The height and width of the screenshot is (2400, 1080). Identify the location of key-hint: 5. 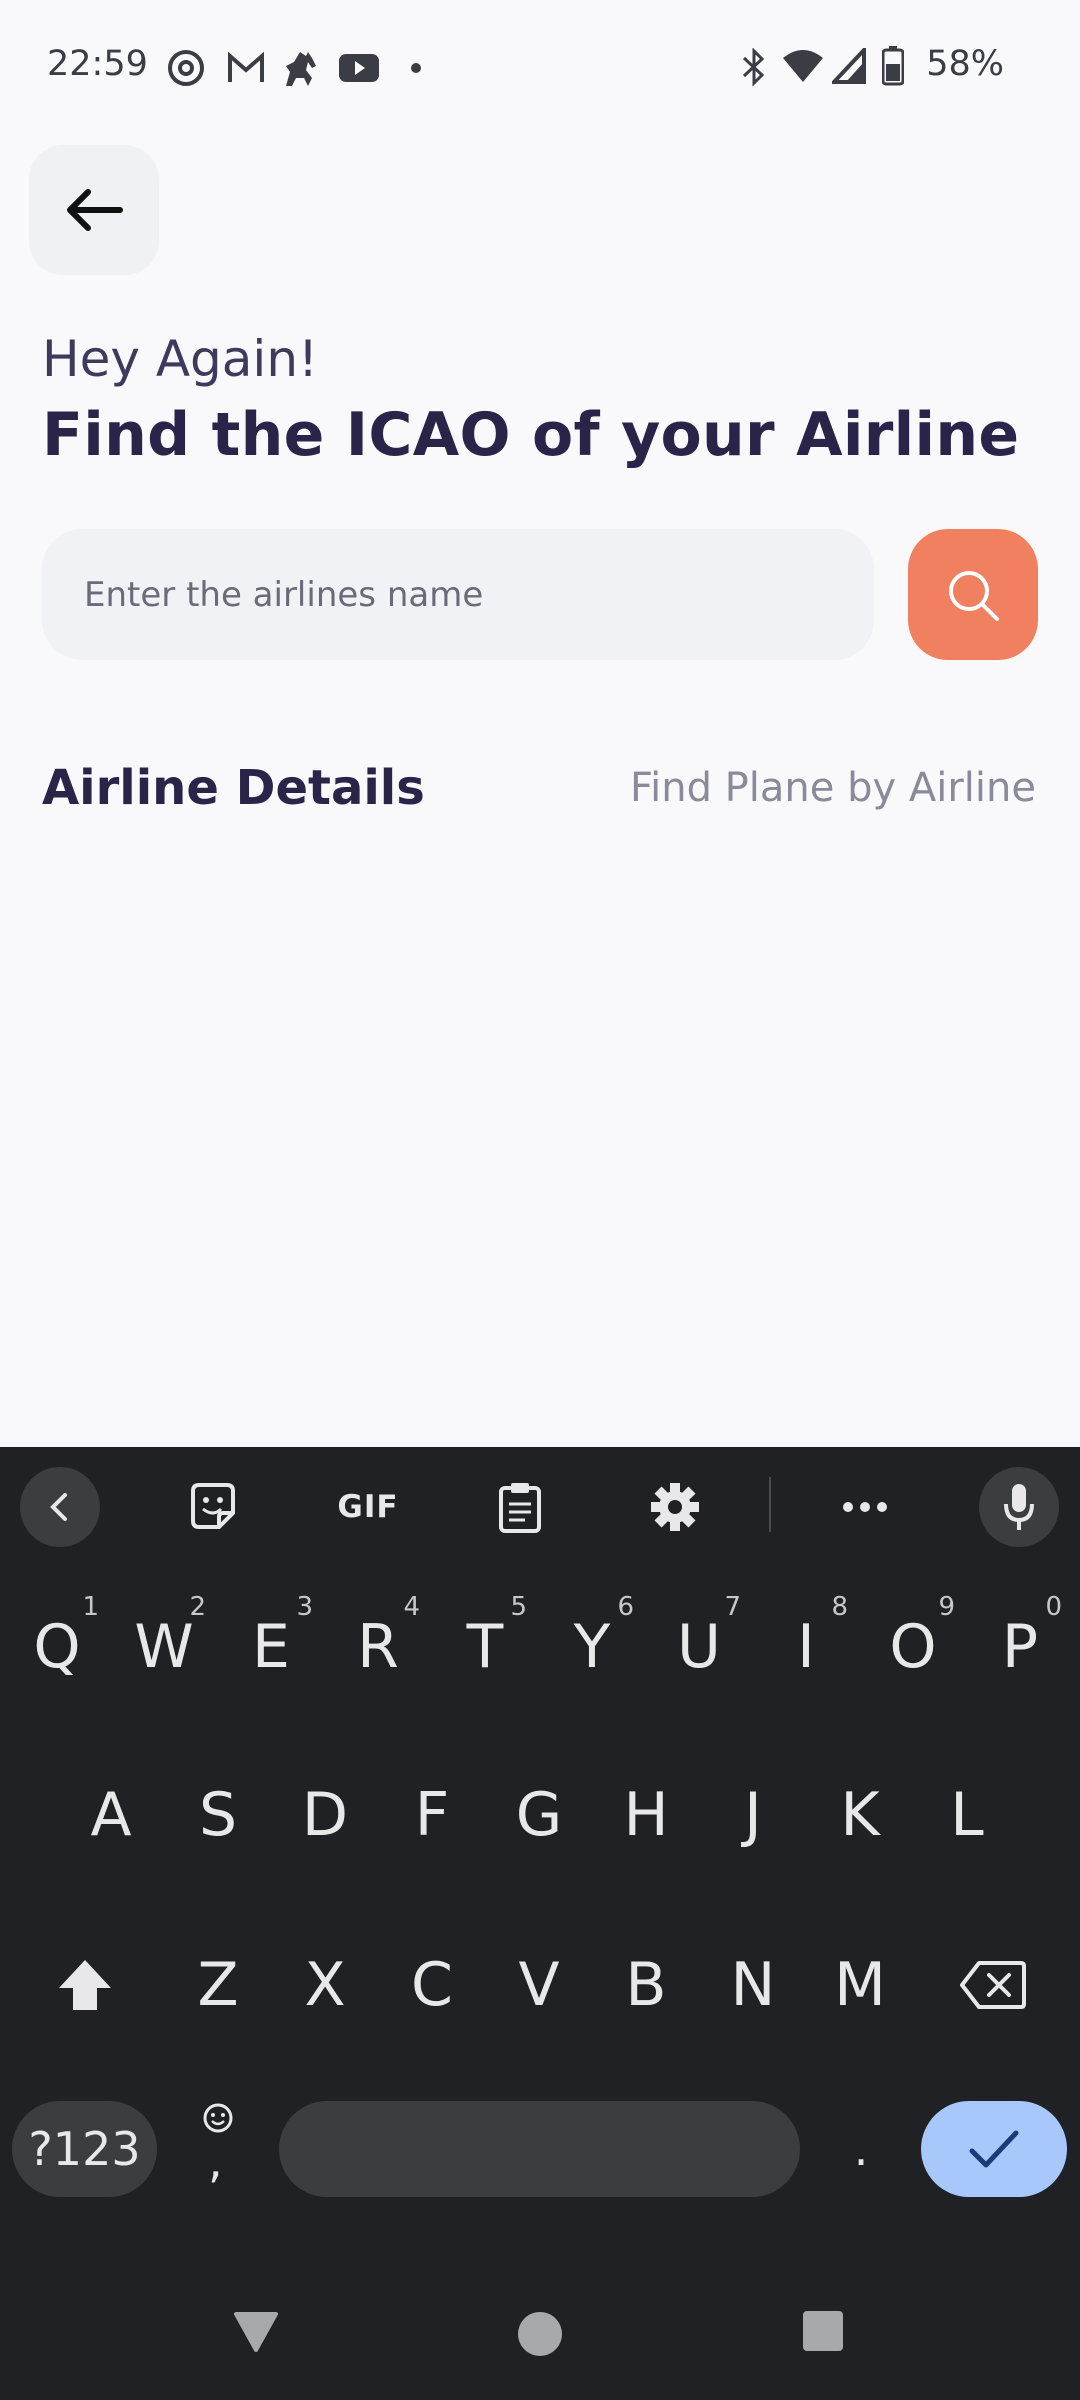
(518, 1607).